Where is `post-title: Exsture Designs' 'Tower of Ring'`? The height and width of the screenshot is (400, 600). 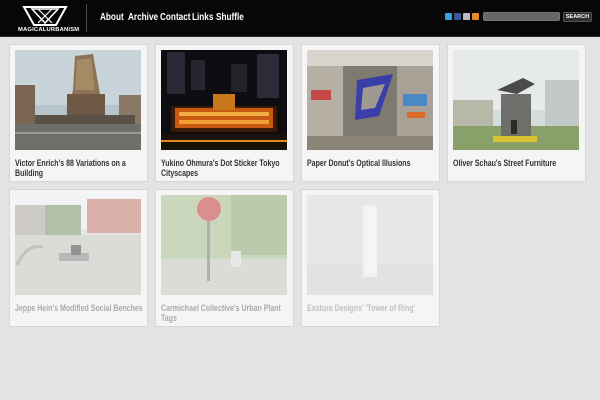 post-title: Exsture Designs' 'Tower of Ring' is located at coordinates (371, 308).